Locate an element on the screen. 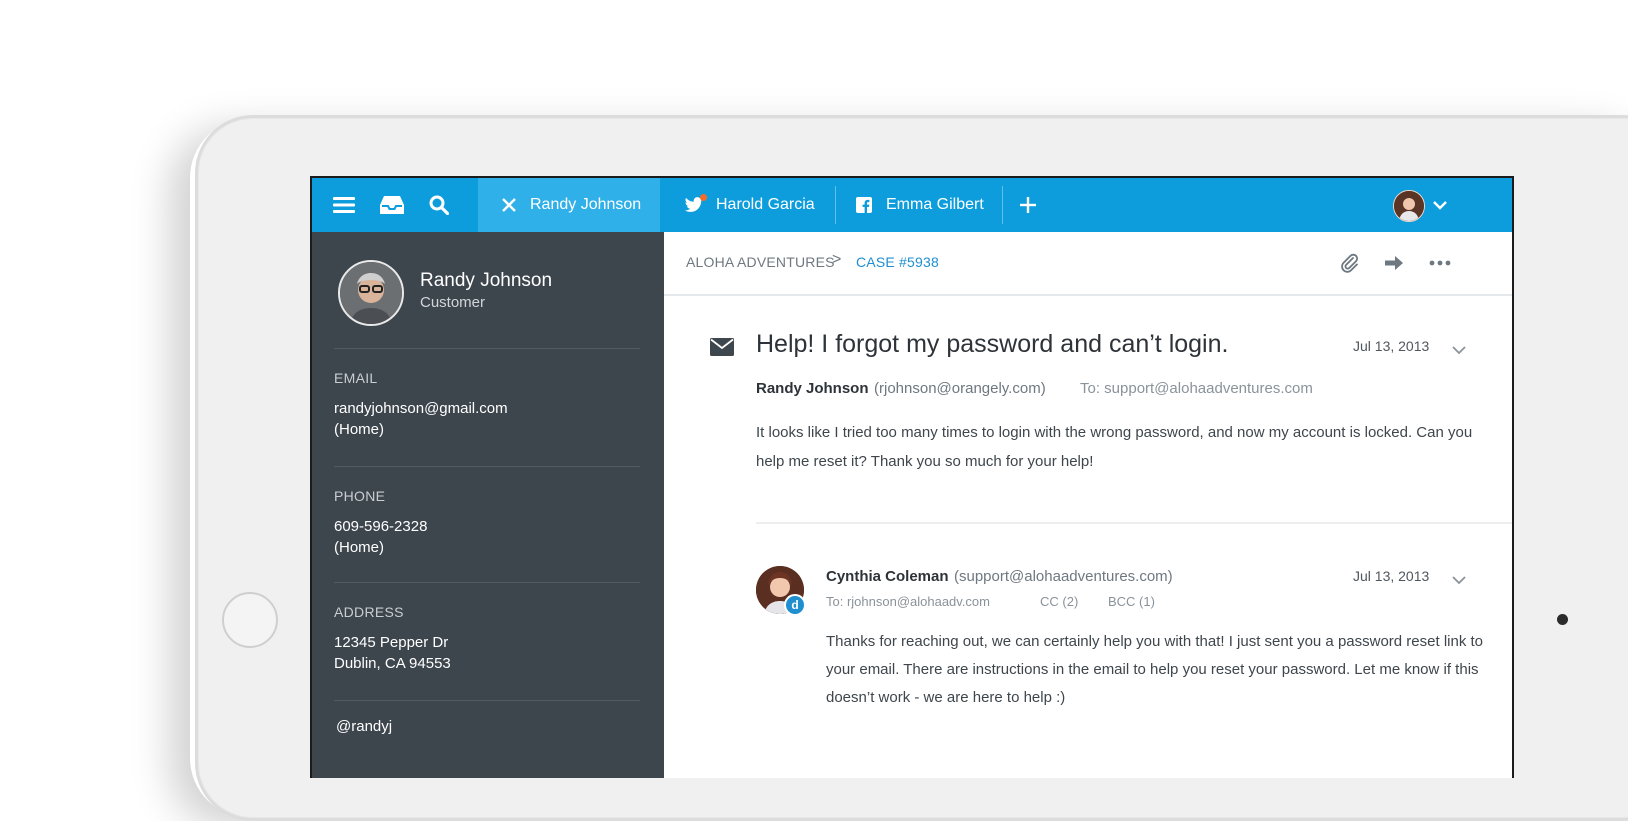 This screenshot has width=1628, height=821. email-type: (Home) is located at coordinates (359, 429).